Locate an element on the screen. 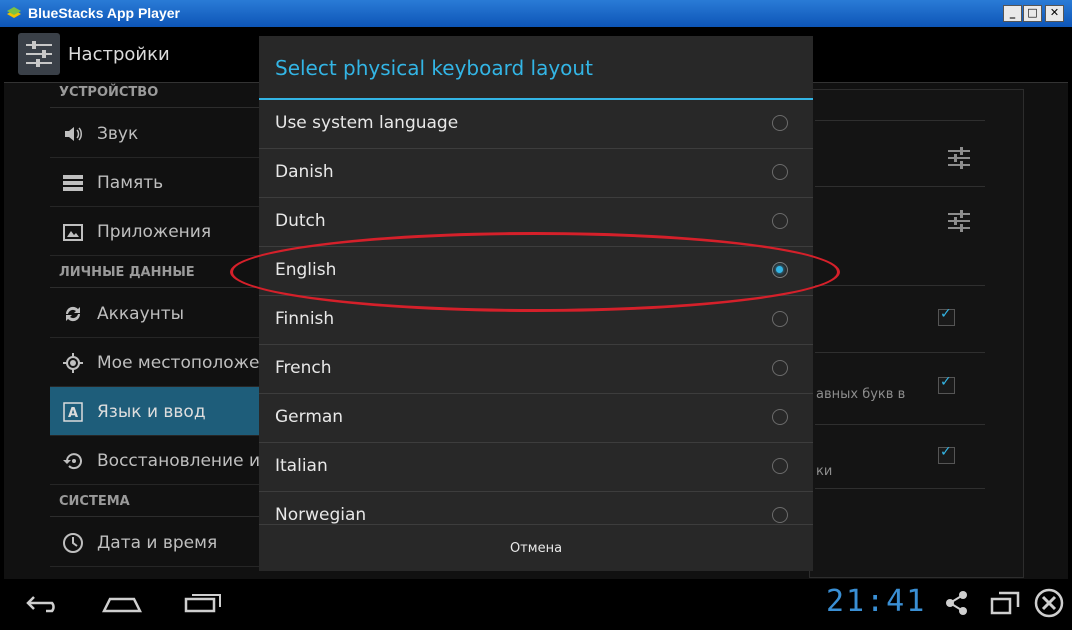  option-row: Use system language is located at coordinates (536, 124).